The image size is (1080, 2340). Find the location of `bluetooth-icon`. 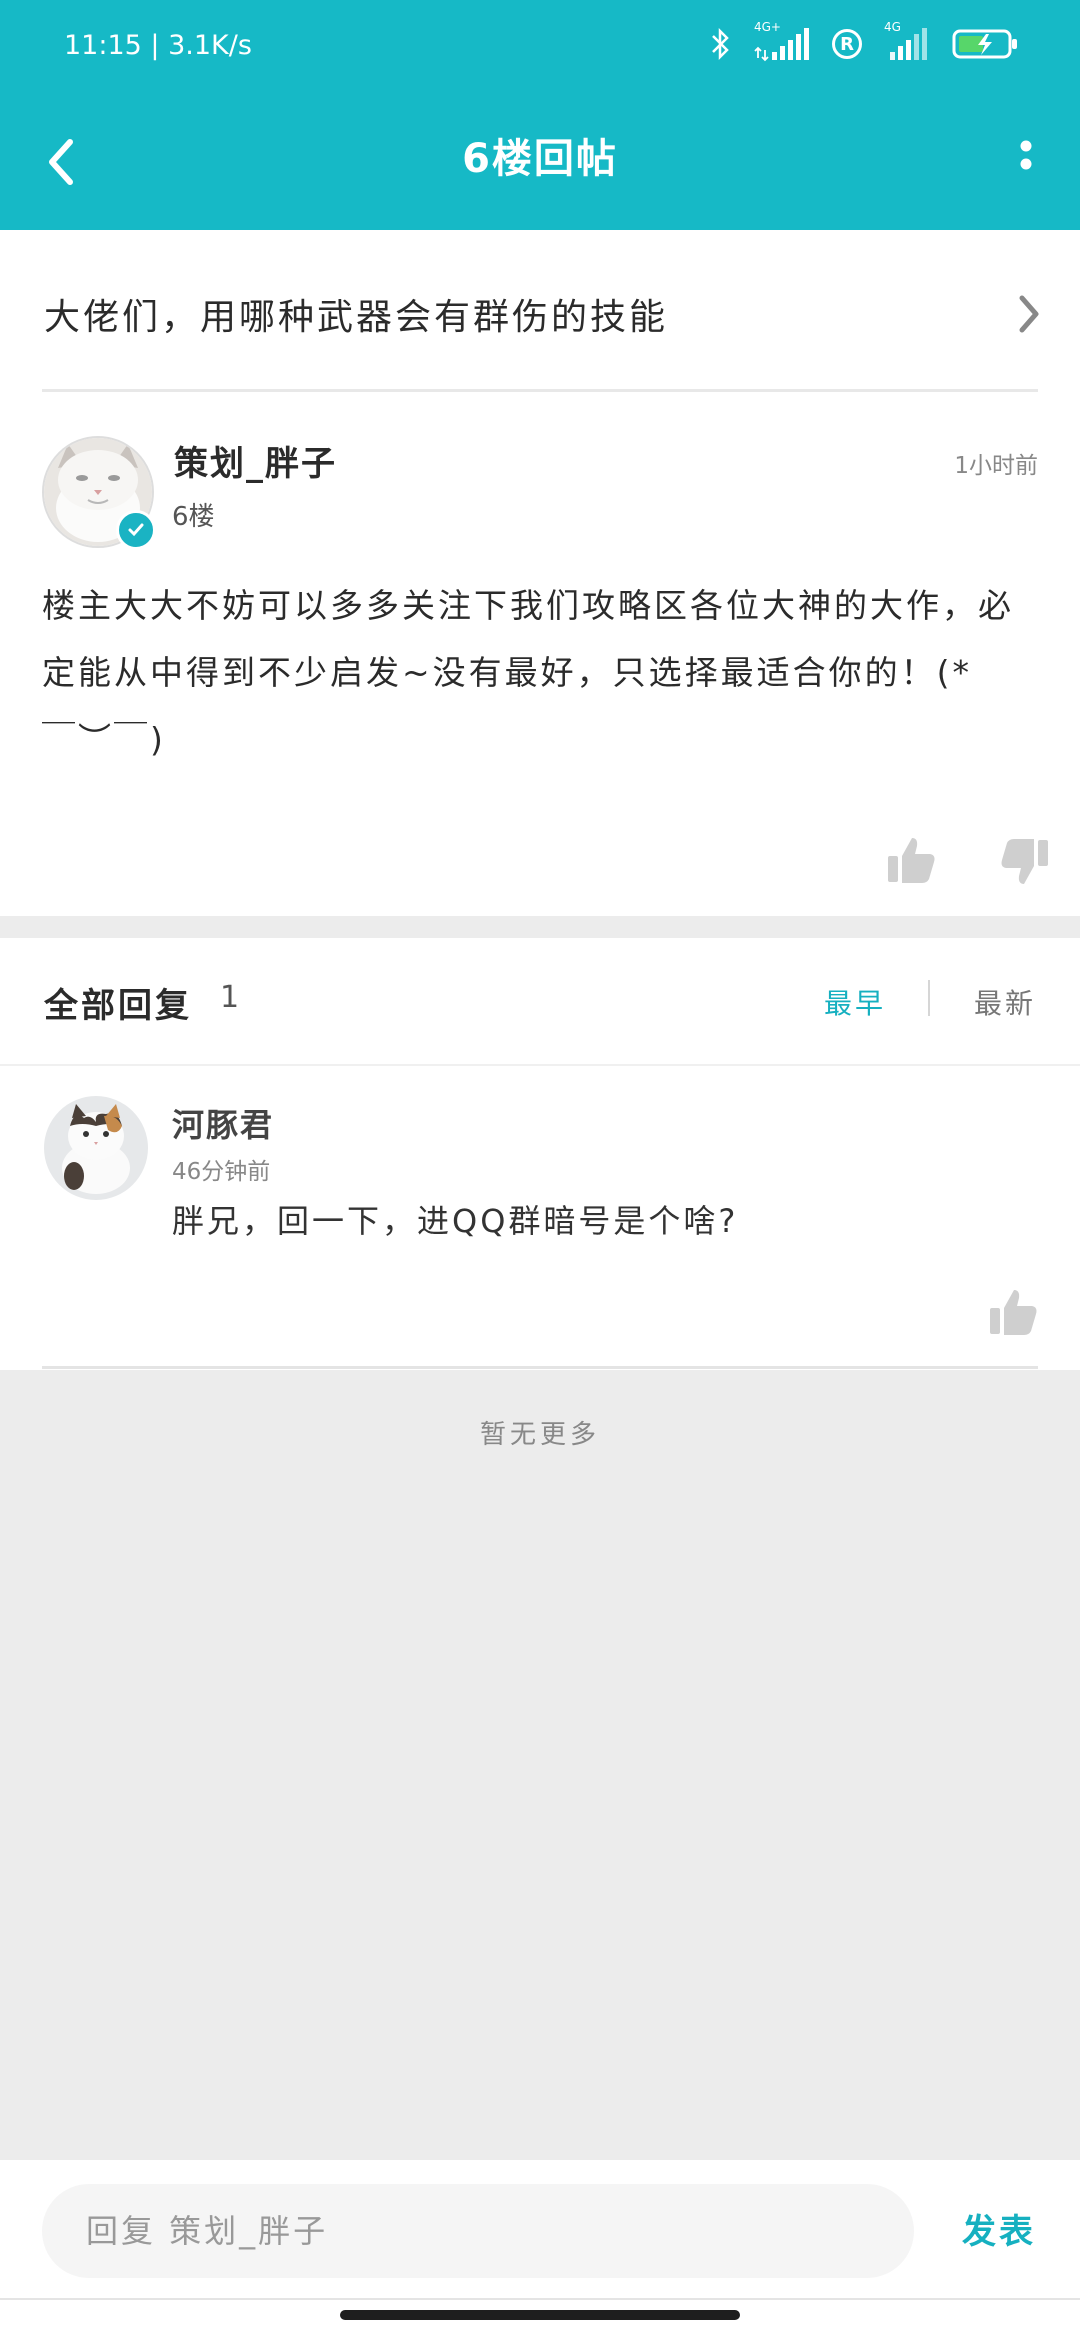

bluetooth-icon is located at coordinates (721, 44).